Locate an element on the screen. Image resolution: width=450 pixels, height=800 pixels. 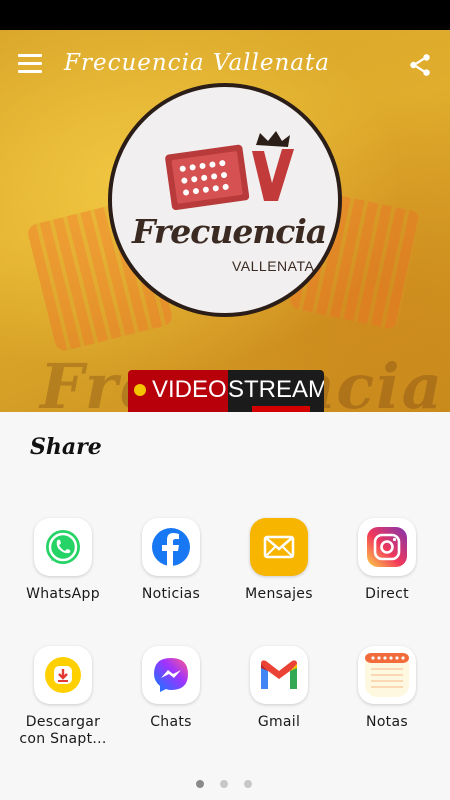
share-target-label: Notas is located at coordinates (387, 722).